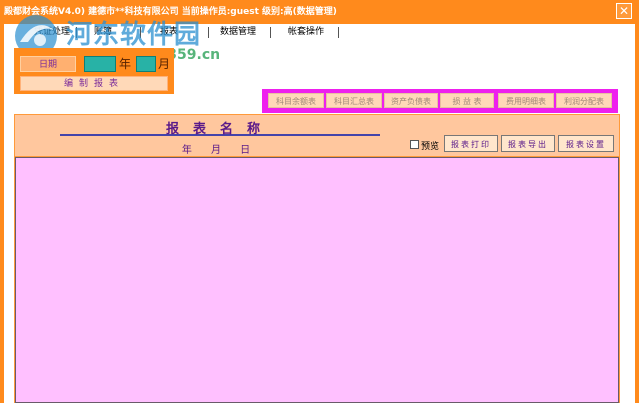  I want to click on tab-data-management: 数据管理, so click(238, 32).